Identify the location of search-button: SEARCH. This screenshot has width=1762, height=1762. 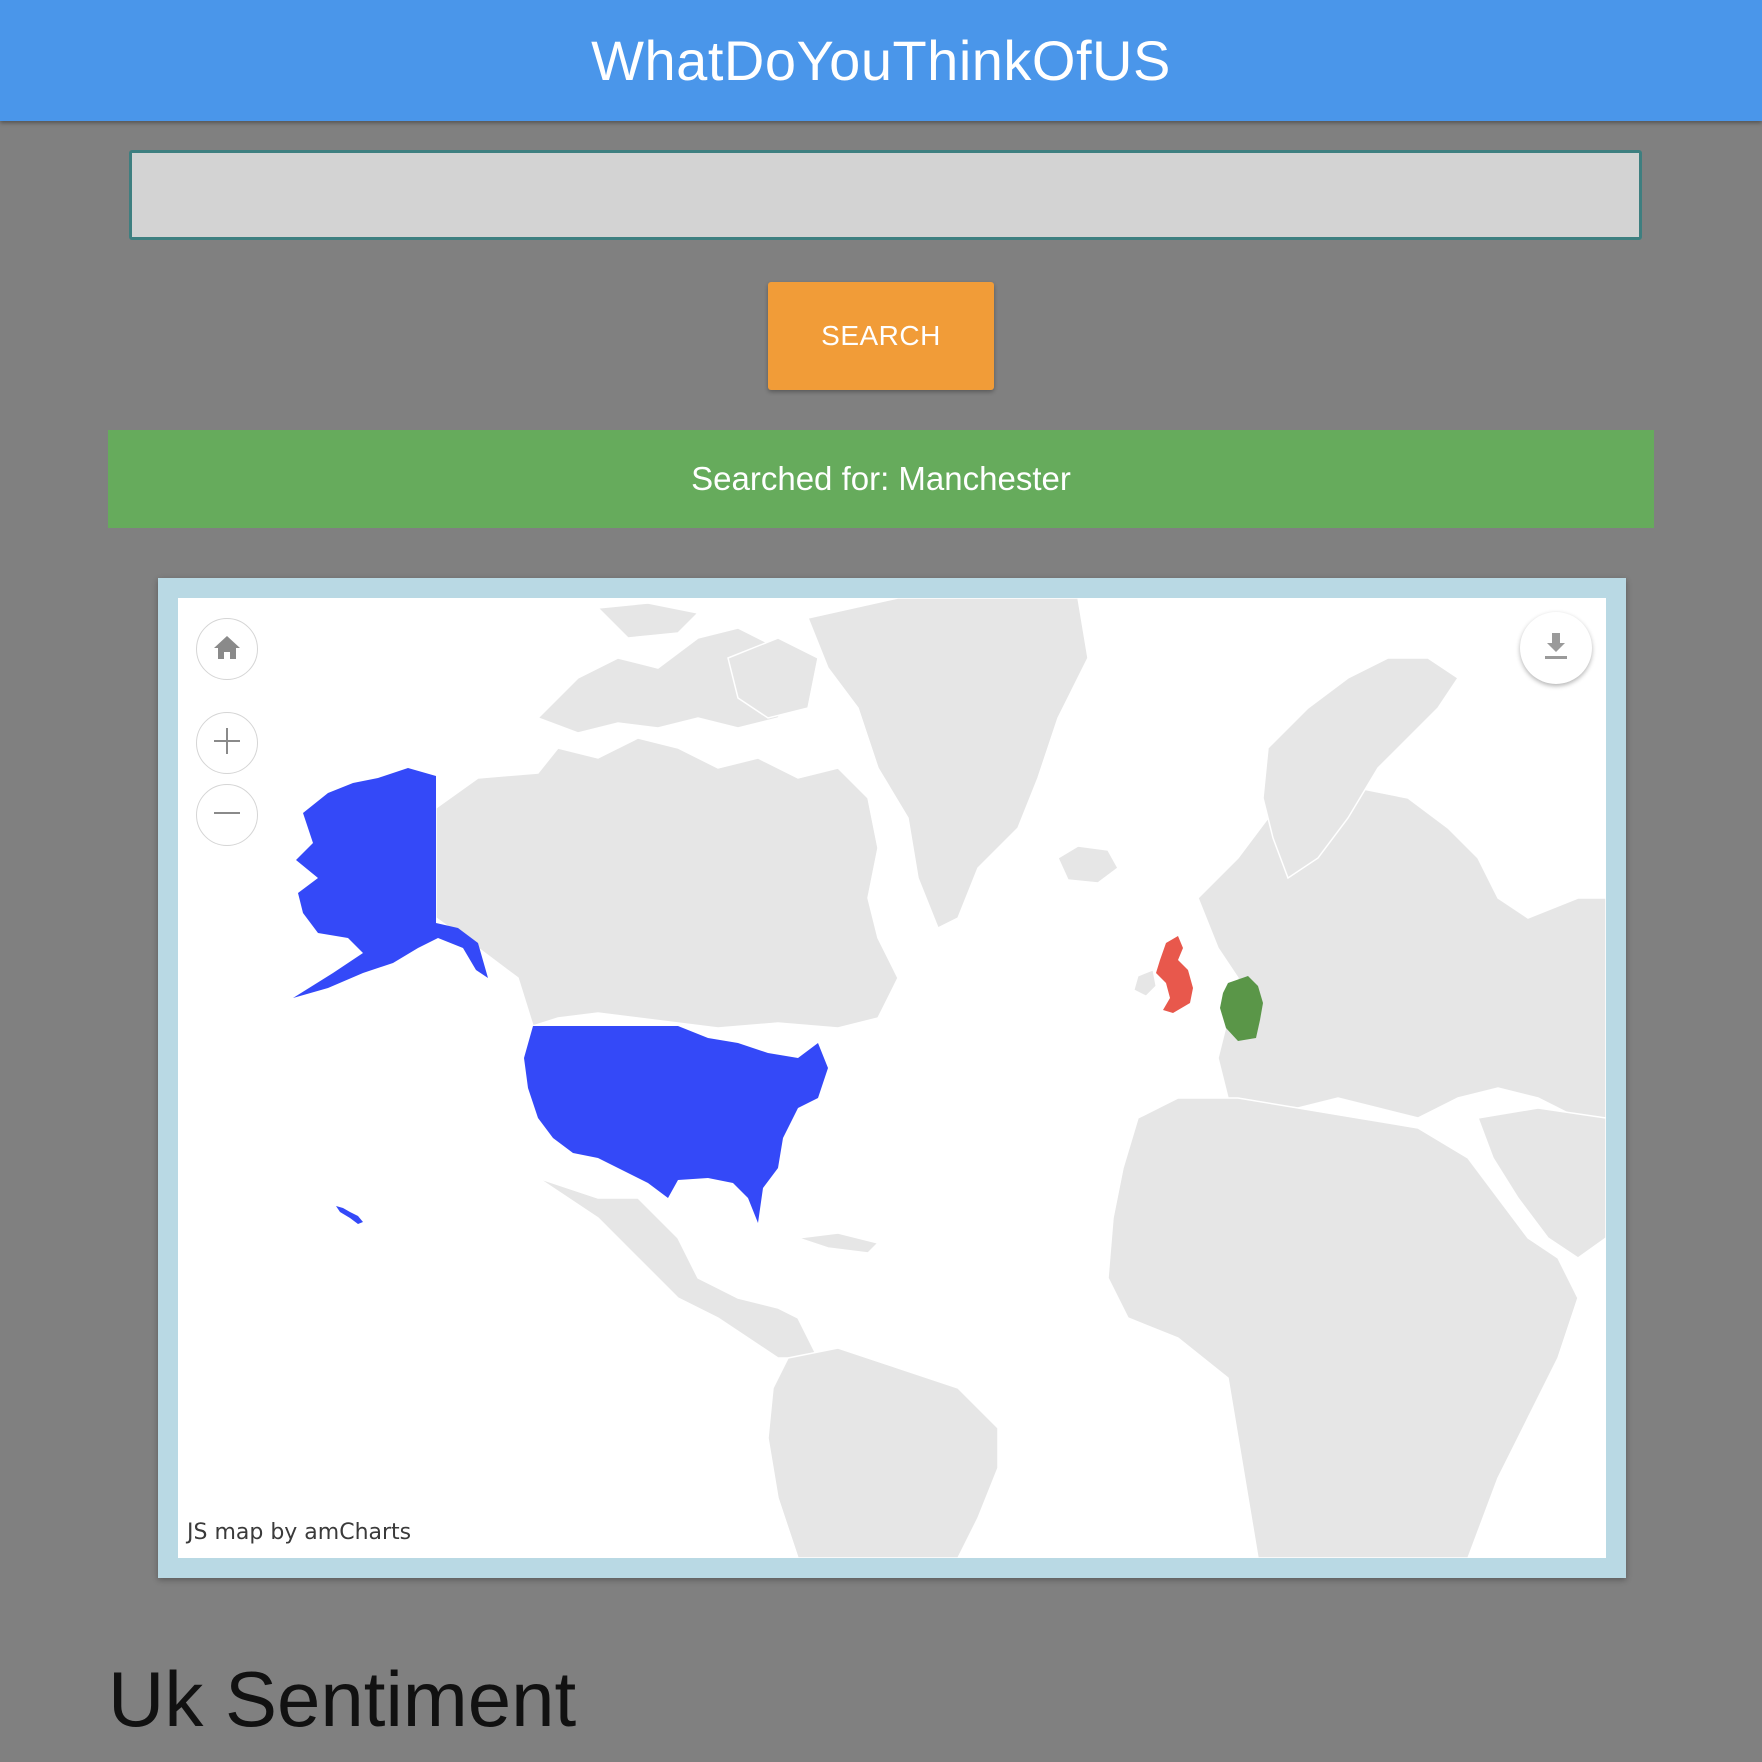
(881, 336).